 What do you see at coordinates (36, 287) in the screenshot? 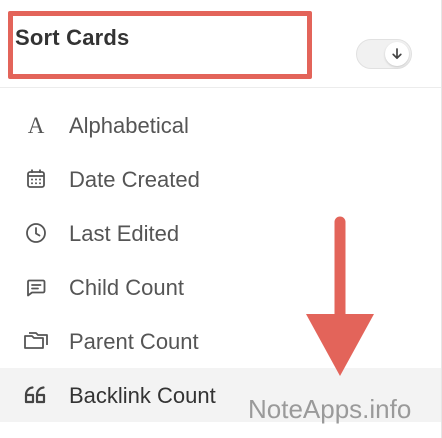
I see `message-square-icon` at bounding box center [36, 287].